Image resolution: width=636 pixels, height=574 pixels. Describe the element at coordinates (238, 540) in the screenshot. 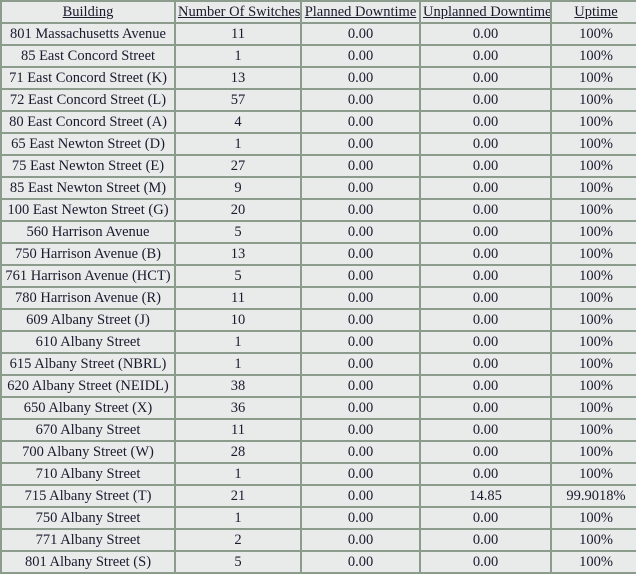

I see `cell-switches: 2` at that location.